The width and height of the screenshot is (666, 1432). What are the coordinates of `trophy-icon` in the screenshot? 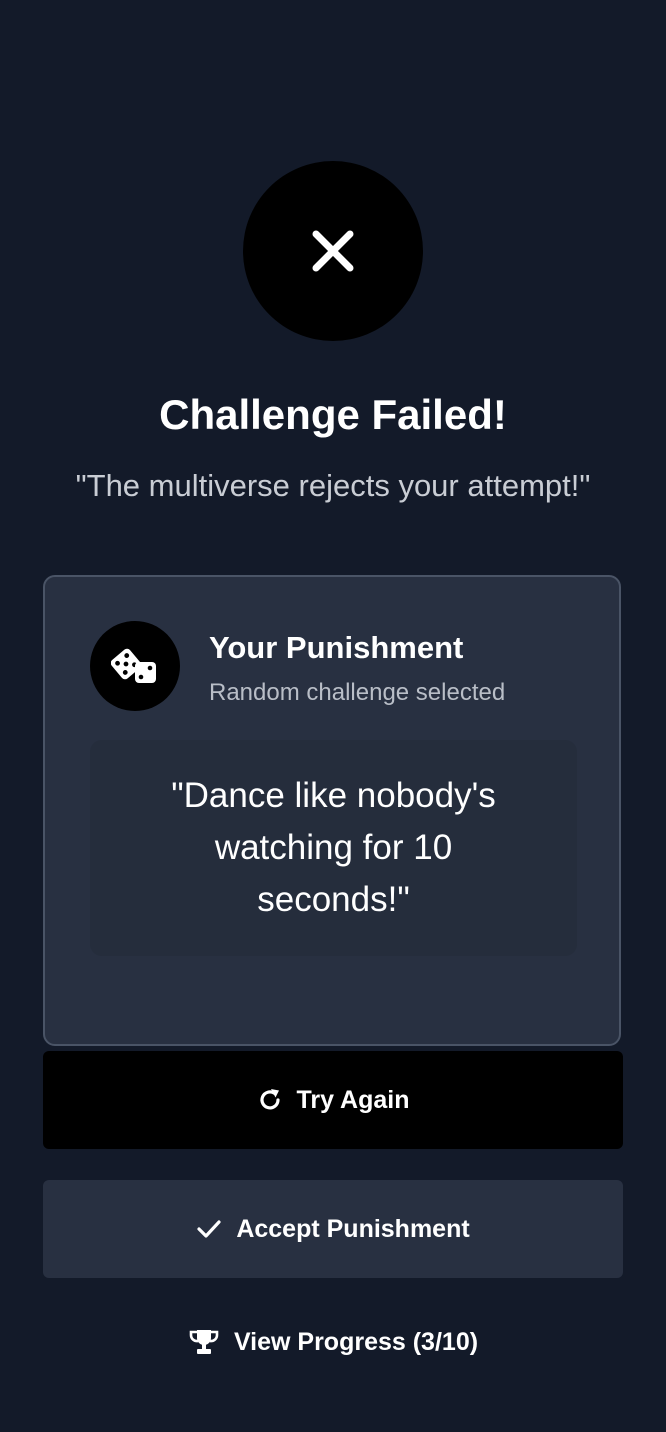 It's located at (204, 1342).